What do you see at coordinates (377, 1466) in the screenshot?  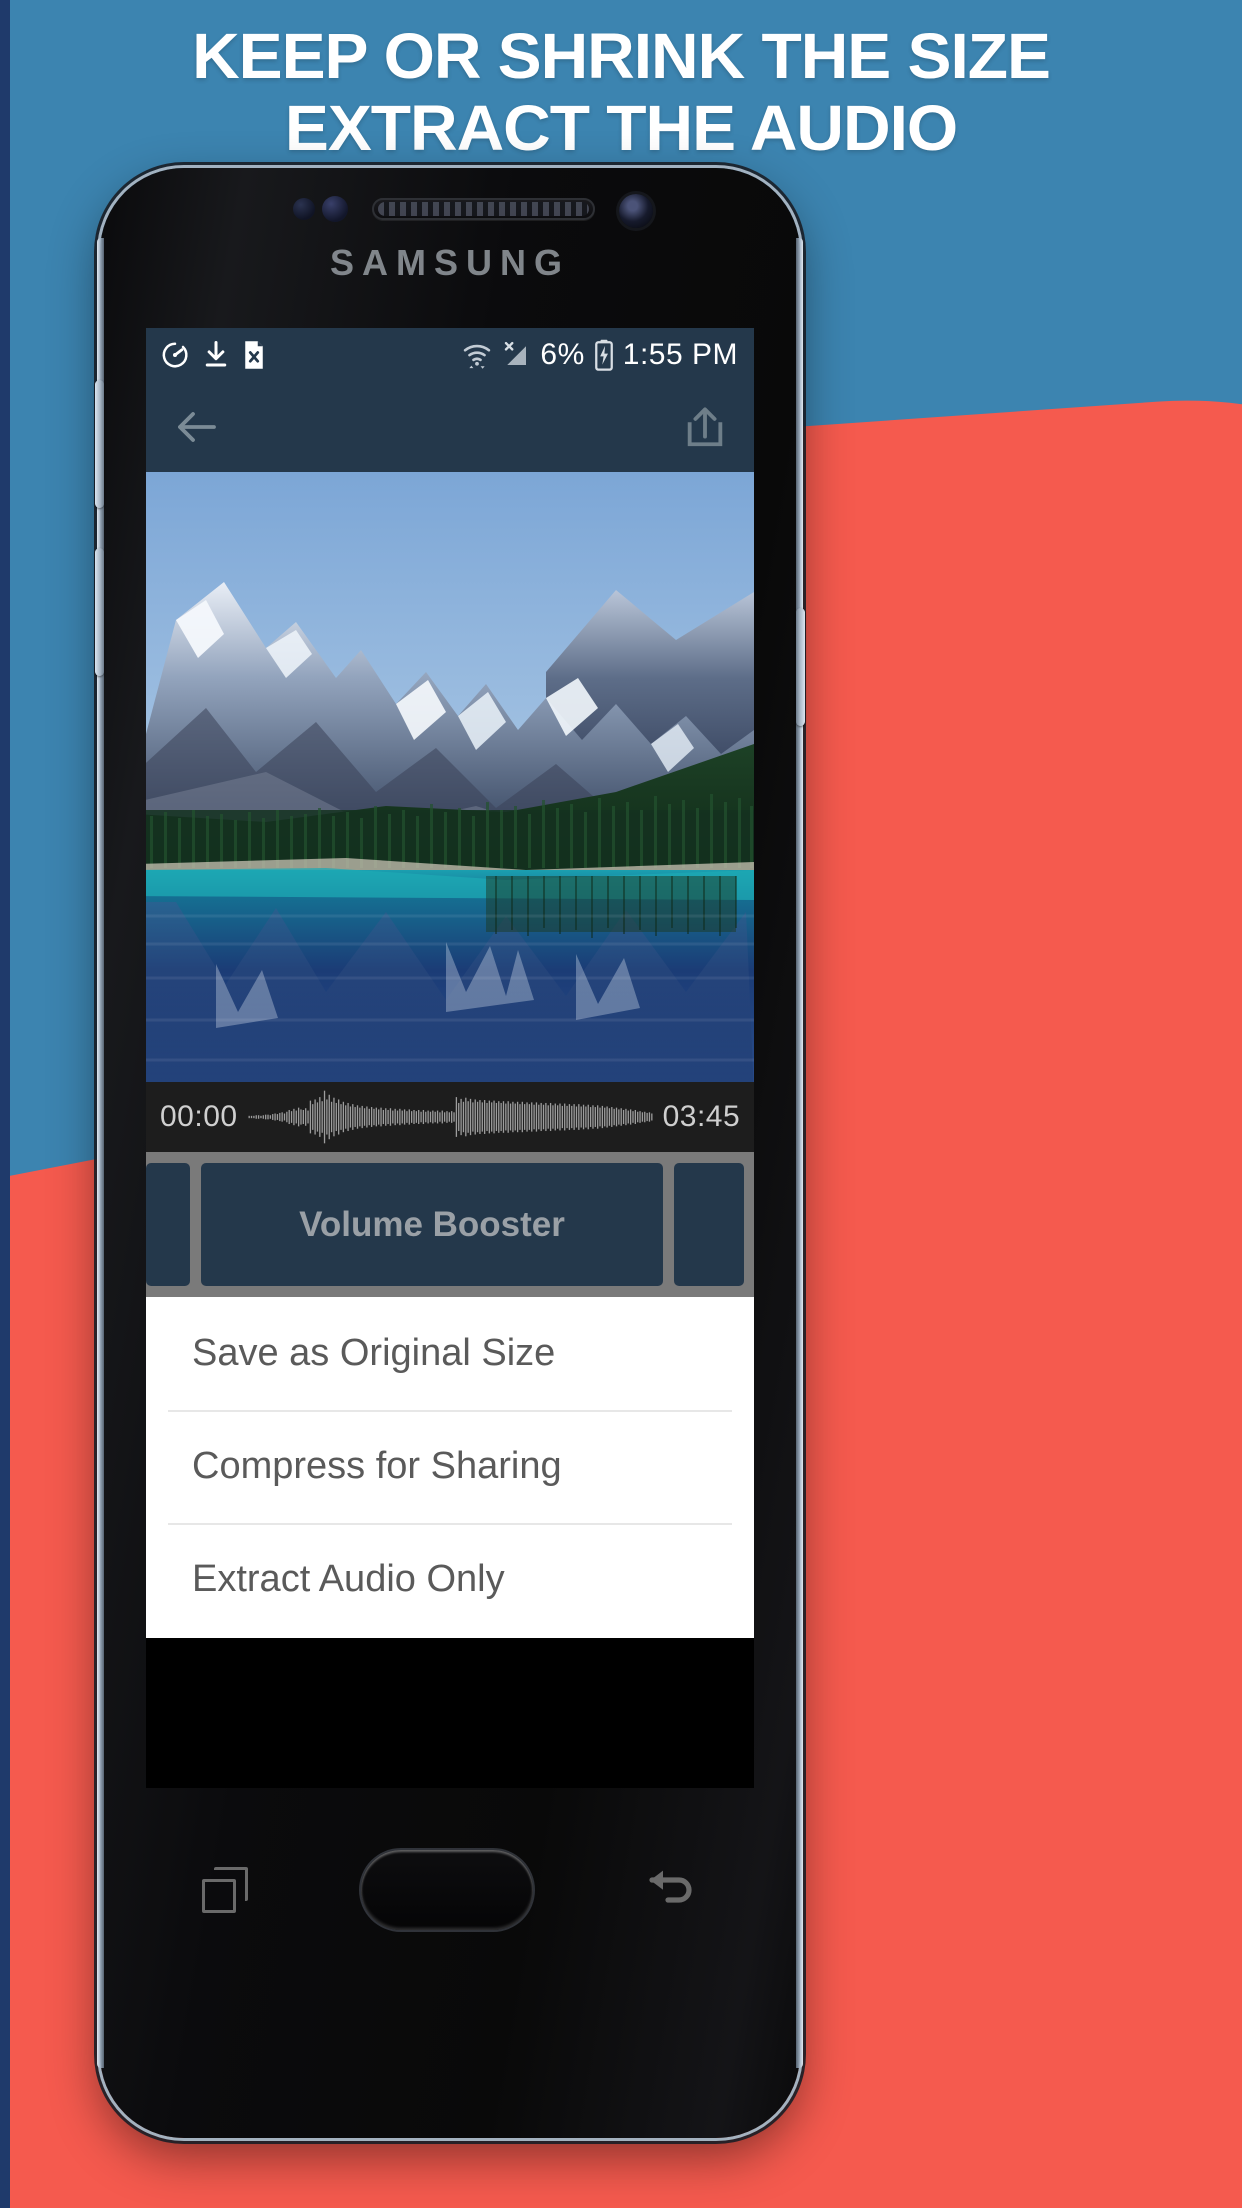 I see `menu-item-label: Compress for Sharing` at bounding box center [377, 1466].